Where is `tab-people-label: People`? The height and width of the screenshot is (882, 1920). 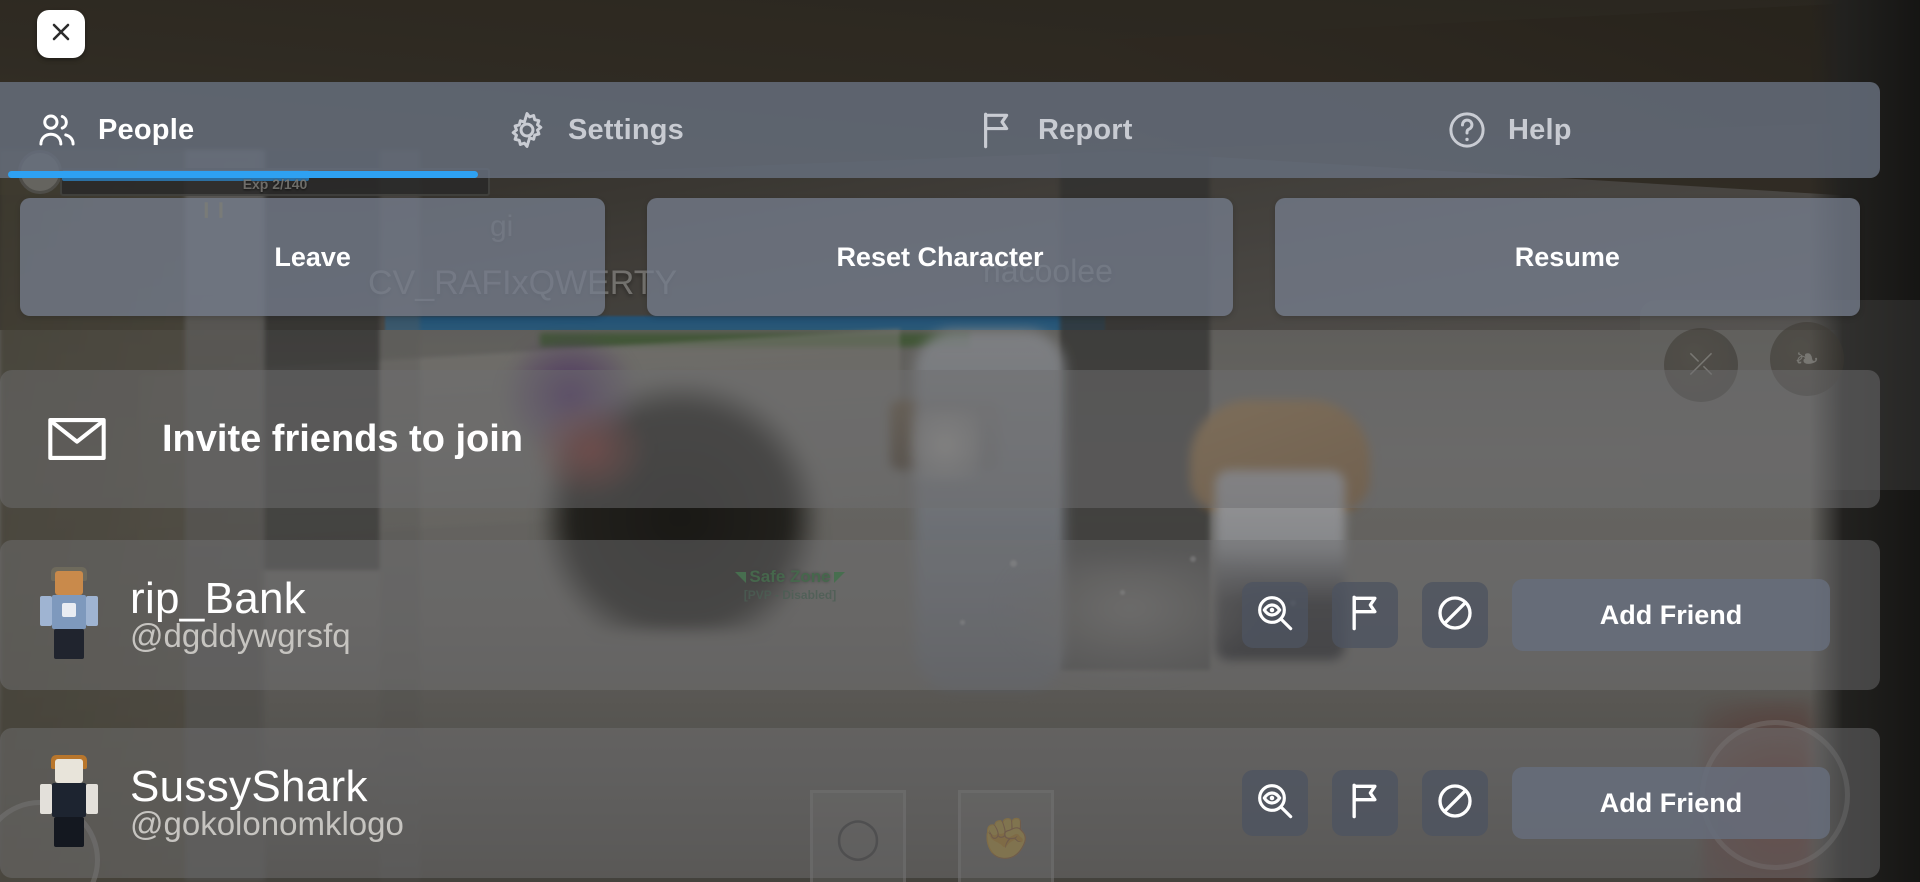
tab-people-label: People is located at coordinates (146, 129).